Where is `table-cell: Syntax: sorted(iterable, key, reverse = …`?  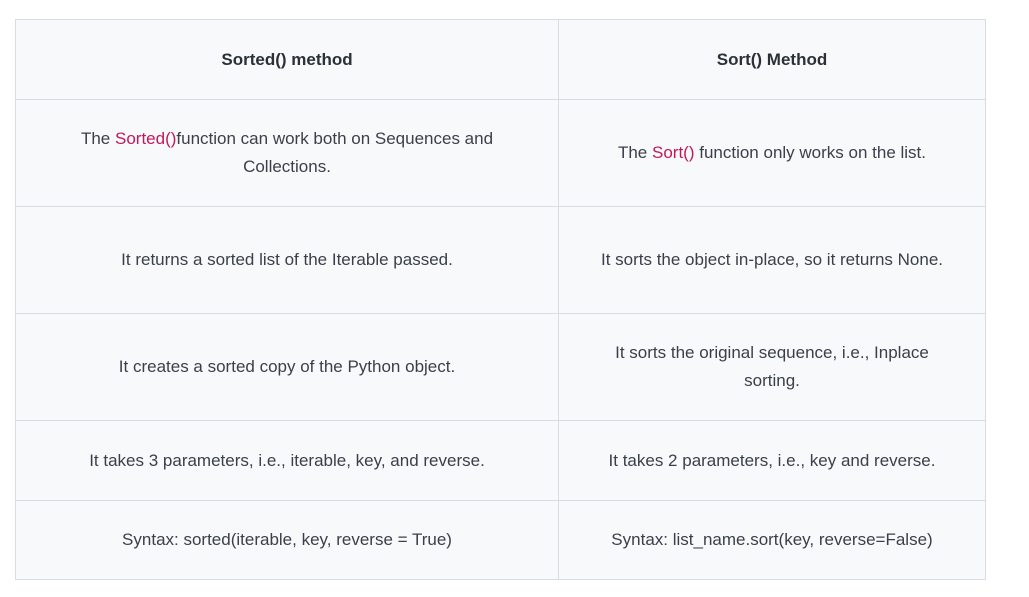
table-cell: Syntax: sorted(iterable, key, reverse = … is located at coordinates (287, 540).